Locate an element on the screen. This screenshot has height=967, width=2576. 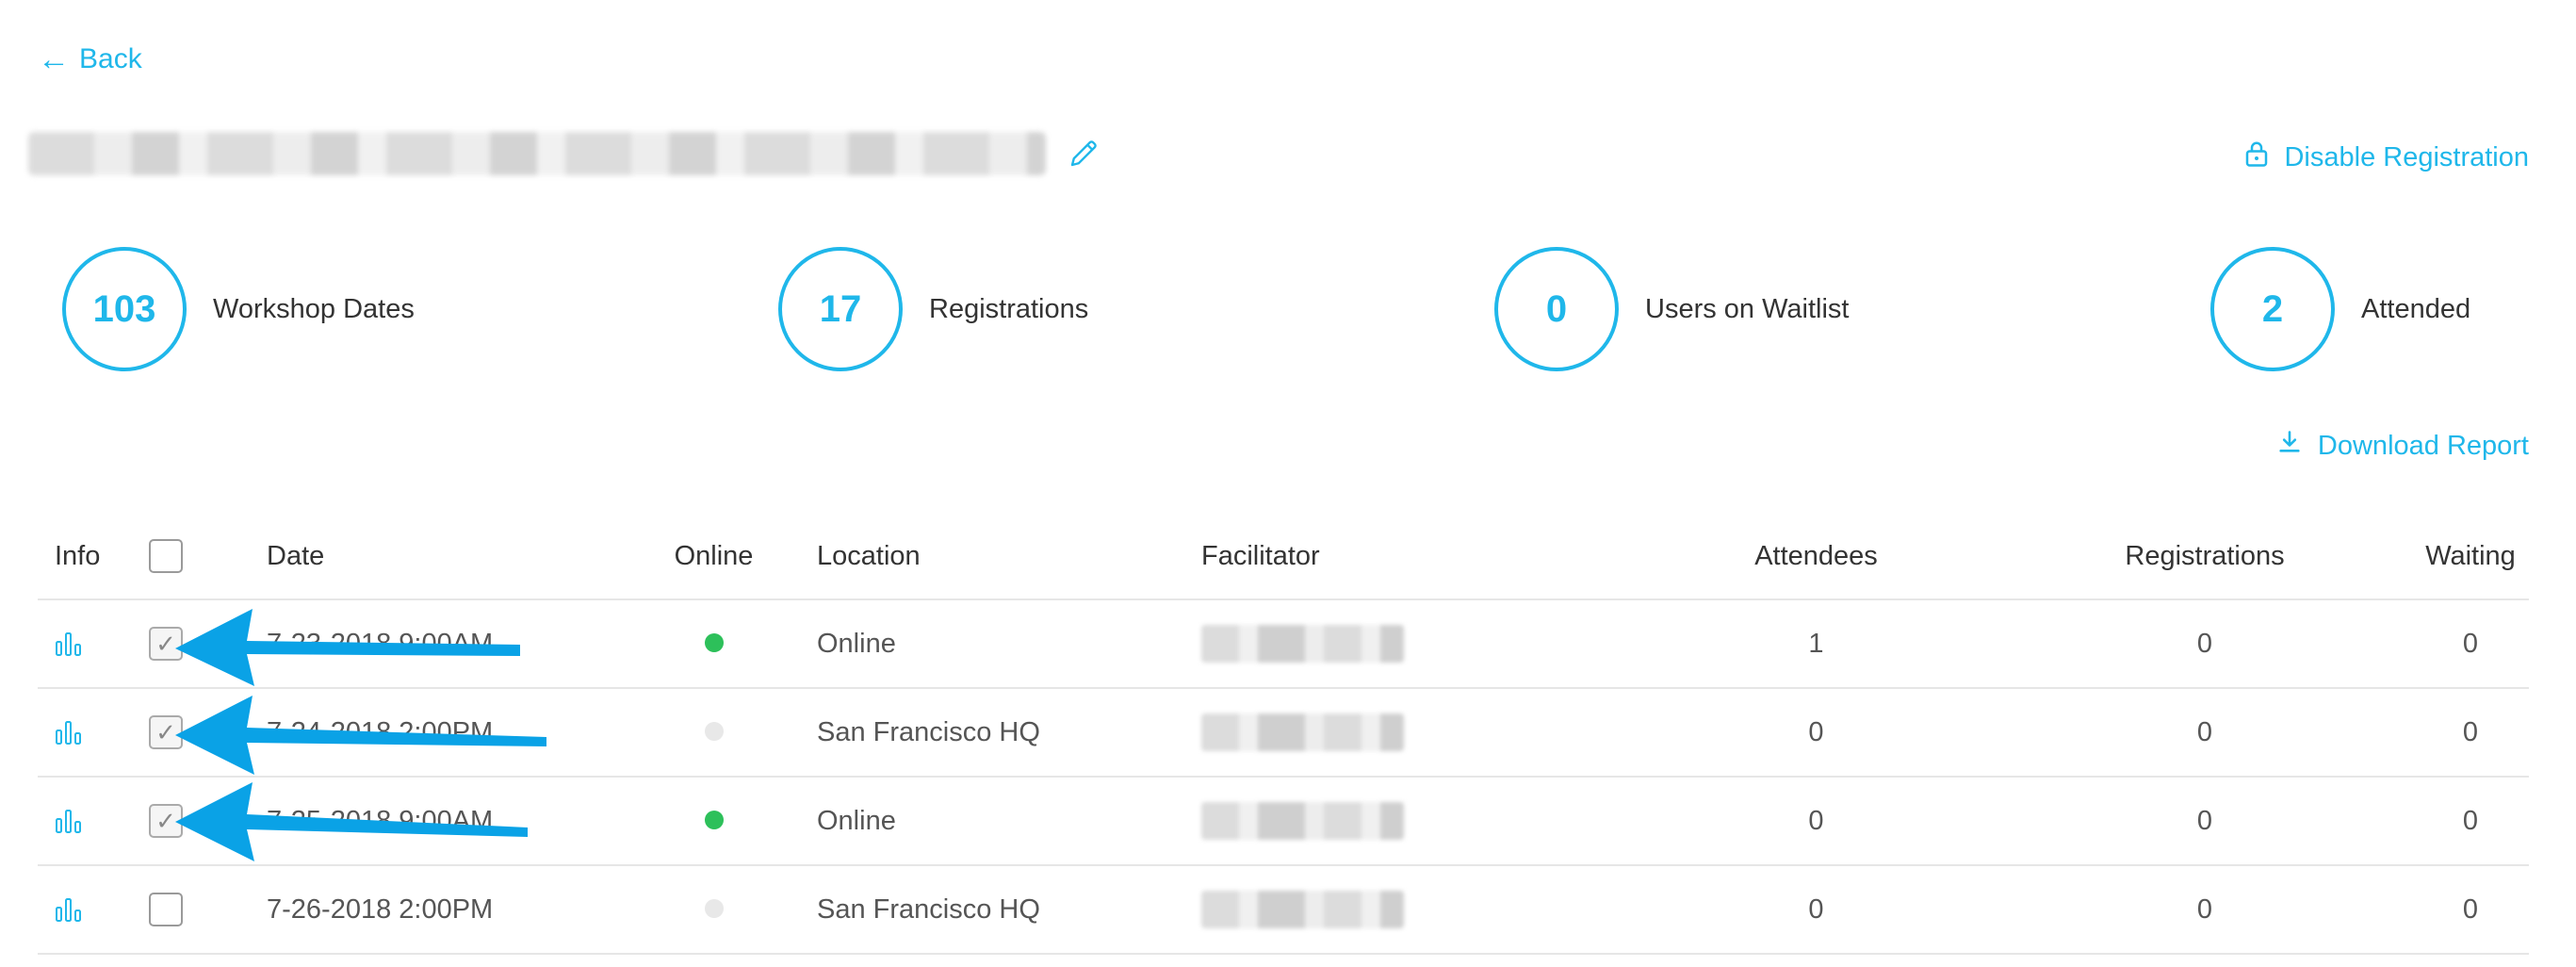
stat-label: Users on Waitlist is located at coordinates (1747, 309).